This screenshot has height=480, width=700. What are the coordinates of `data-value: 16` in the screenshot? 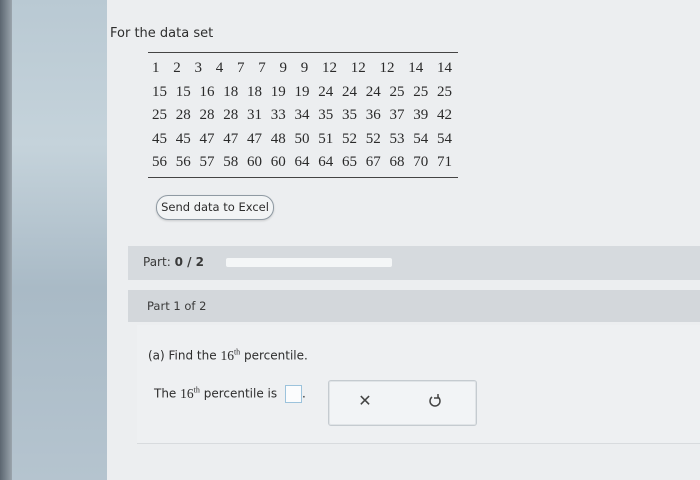 It's located at (207, 91).